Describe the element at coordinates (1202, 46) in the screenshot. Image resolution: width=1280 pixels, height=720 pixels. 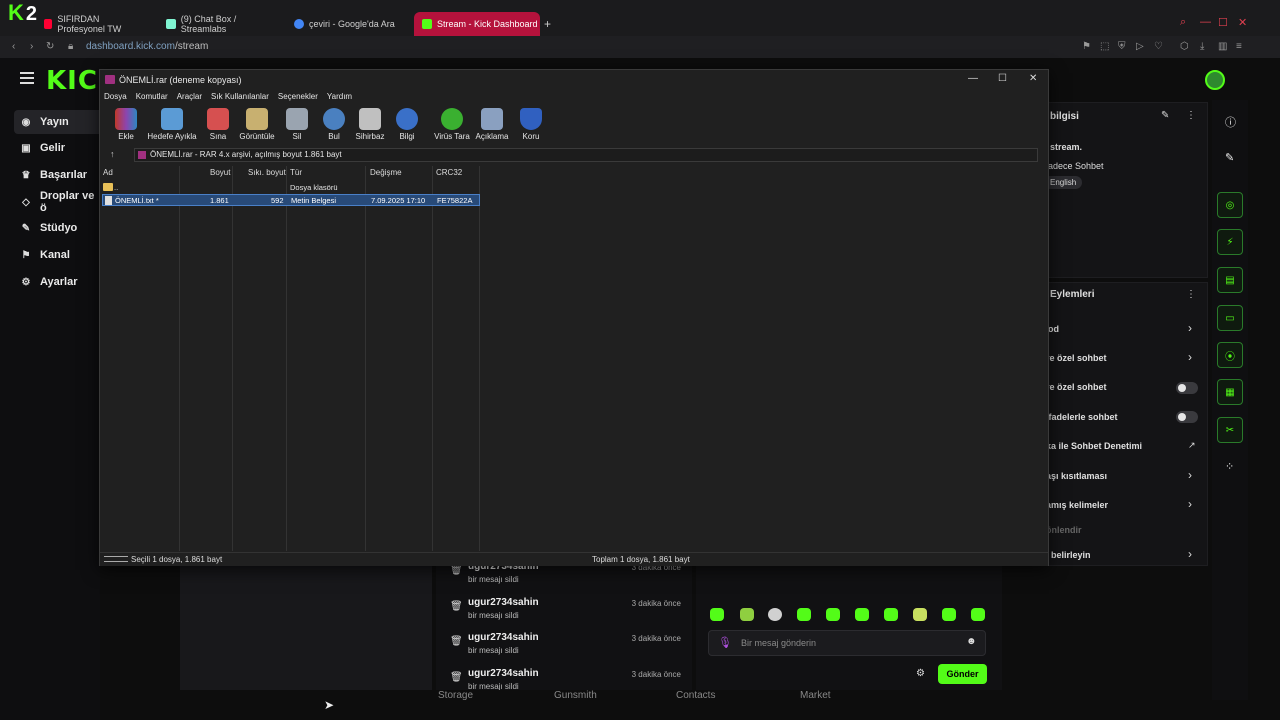
I see `download-icon: ⤓` at that location.